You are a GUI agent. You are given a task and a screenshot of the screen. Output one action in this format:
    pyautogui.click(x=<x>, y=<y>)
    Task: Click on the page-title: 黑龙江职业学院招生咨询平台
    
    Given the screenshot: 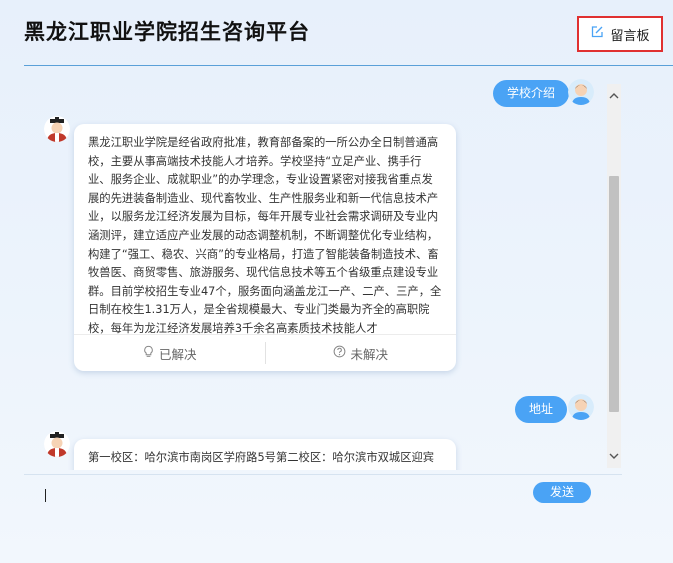 What is the action you would take?
    pyautogui.click(x=167, y=32)
    